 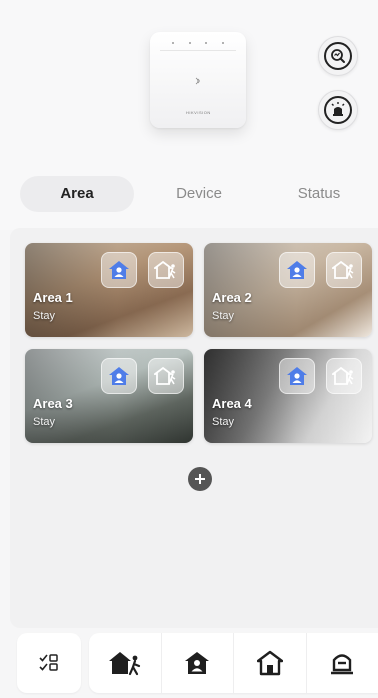 What do you see at coordinates (288, 290) in the screenshot?
I see `area-card-2: Area 2 Stay` at bounding box center [288, 290].